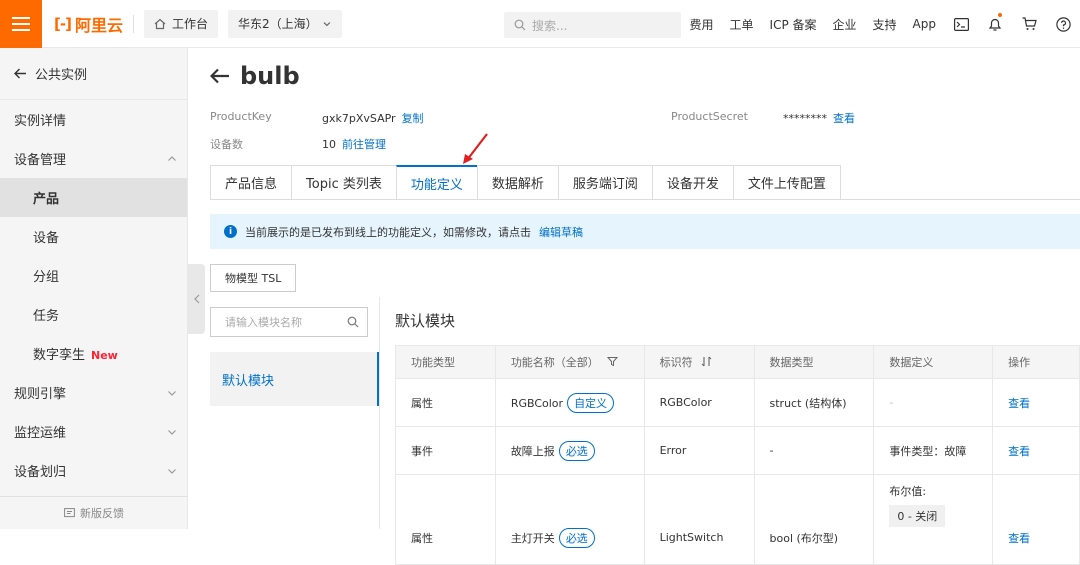  I want to click on feedback-label: 新版反馈, so click(102, 513).